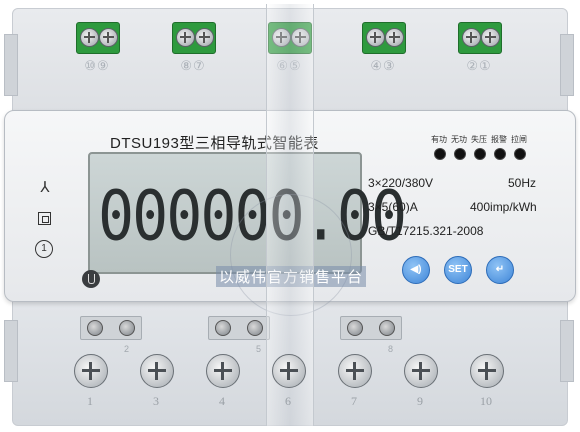 The width and height of the screenshot is (580, 432). Describe the element at coordinates (44, 249) in the screenshot. I see `class-circle-icon: 1` at that location.